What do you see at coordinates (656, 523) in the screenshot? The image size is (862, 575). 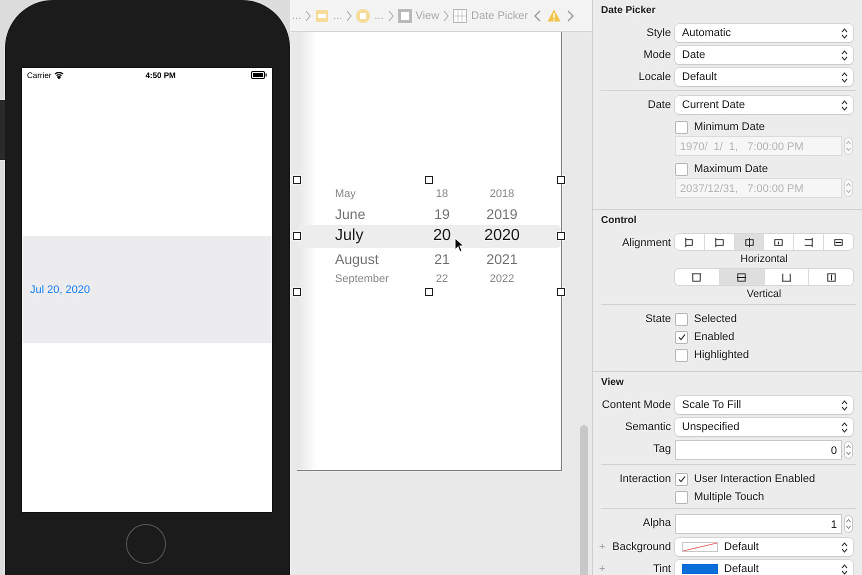 I see `field-label: Alpha` at bounding box center [656, 523].